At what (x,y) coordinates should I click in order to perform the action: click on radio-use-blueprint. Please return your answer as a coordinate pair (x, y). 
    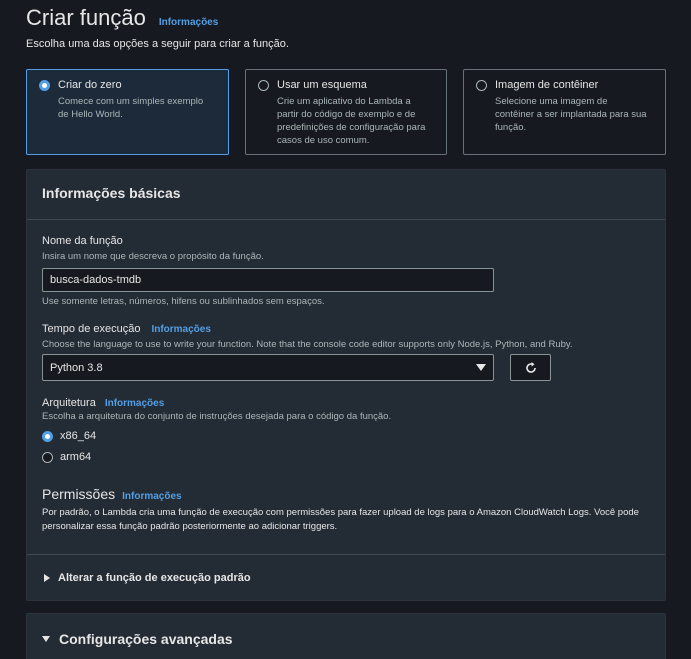
    Looking at the image, I should click on (263, 85).